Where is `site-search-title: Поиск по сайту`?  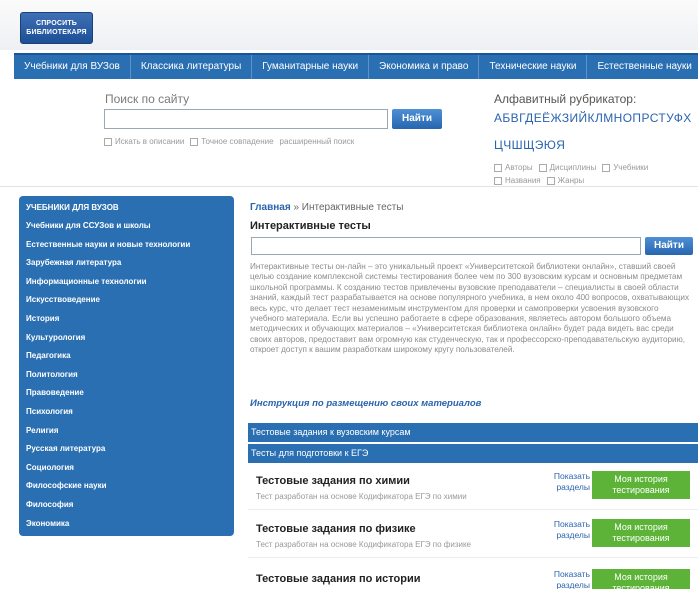
site-search-title: Поиск по сайту is located at coordinates (147, 99).